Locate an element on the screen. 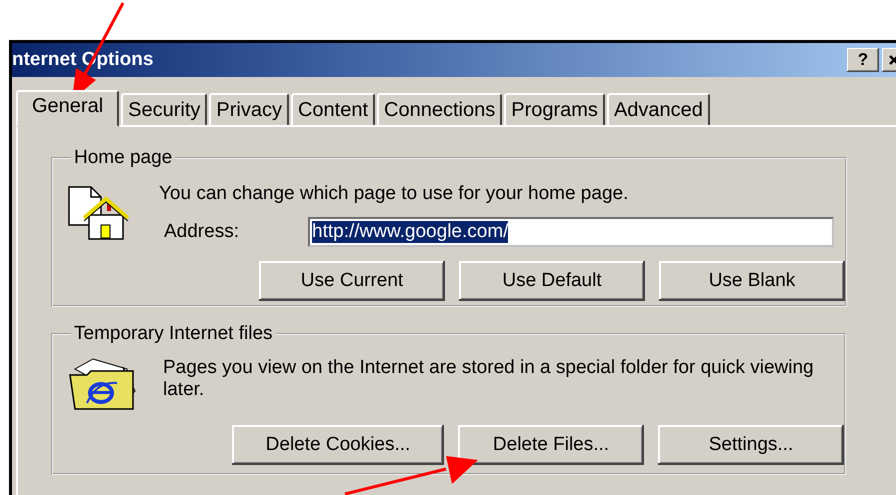 The image size is (896, 495). description-text: Pages you view on the Internet are stored in a special folder for quick viewing later. is located at coordinates (489, 379).